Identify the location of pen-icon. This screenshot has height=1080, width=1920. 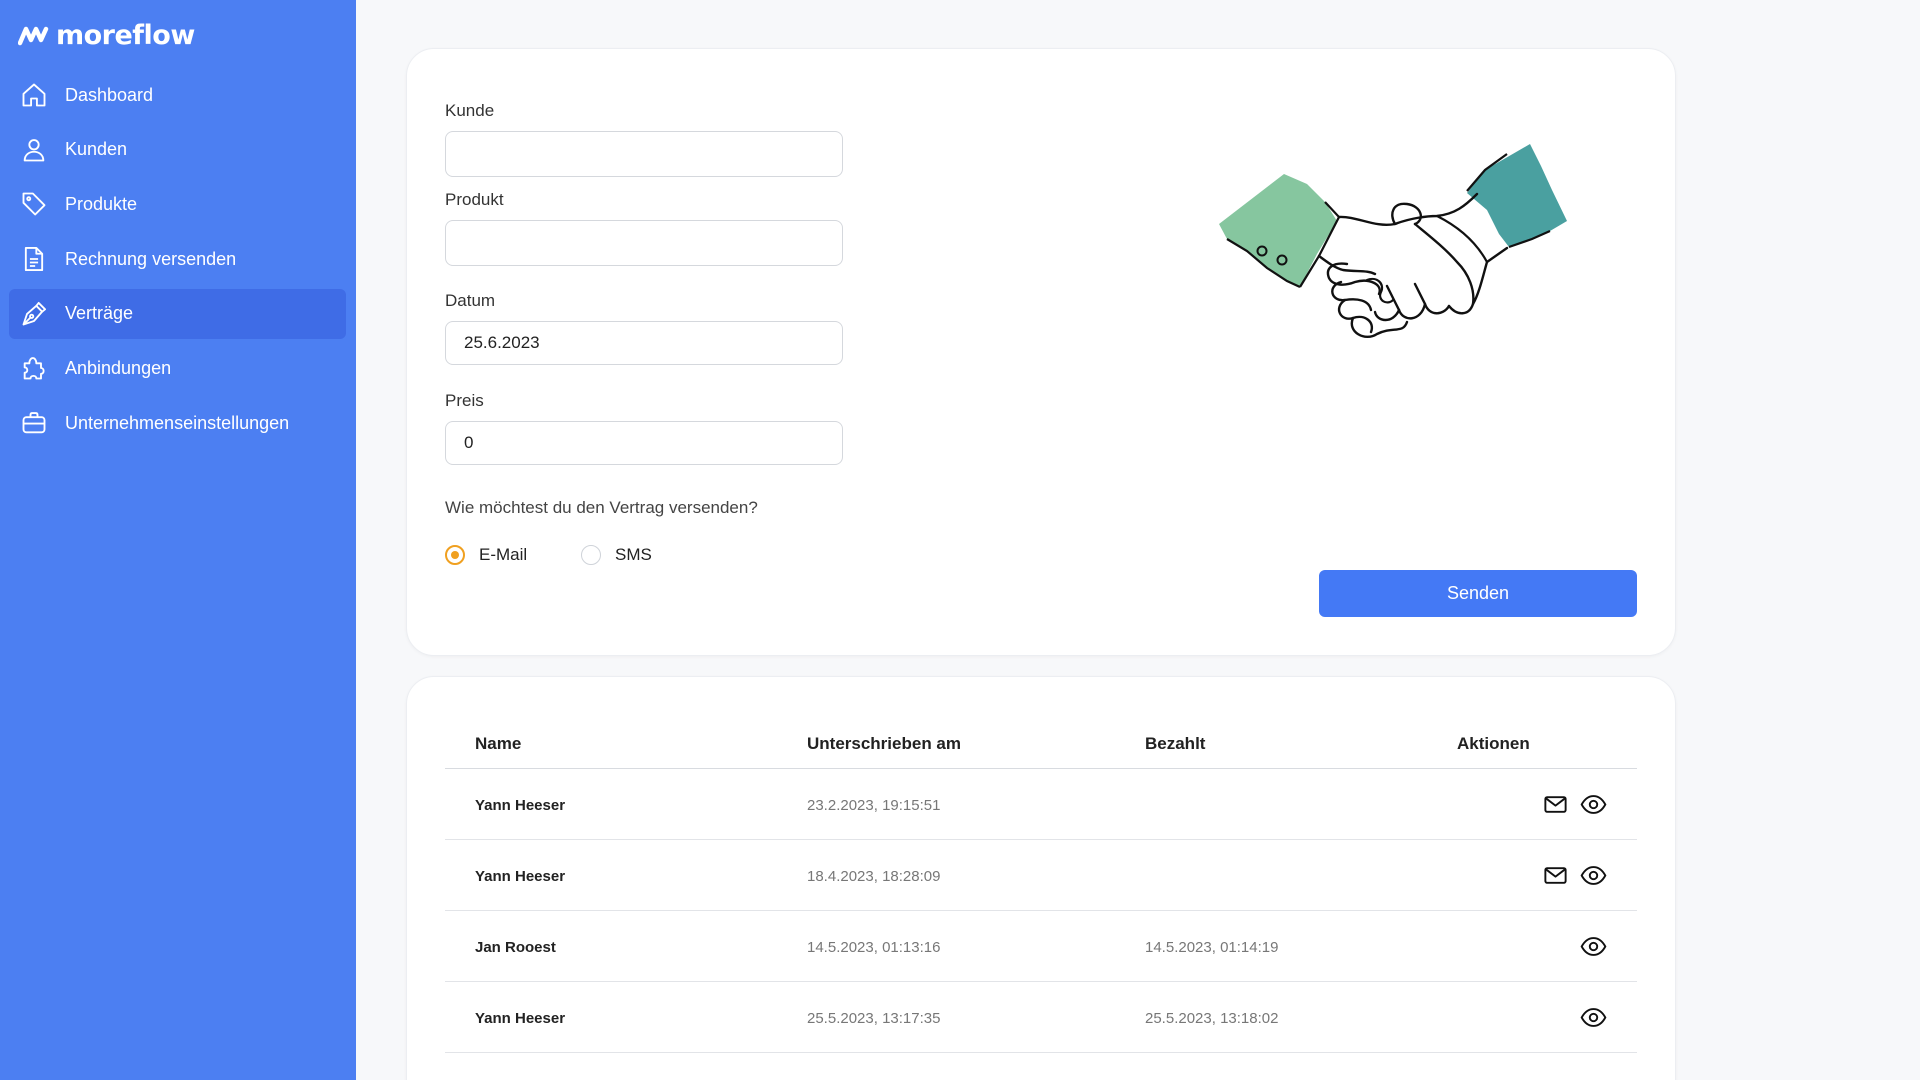
(34, 313).